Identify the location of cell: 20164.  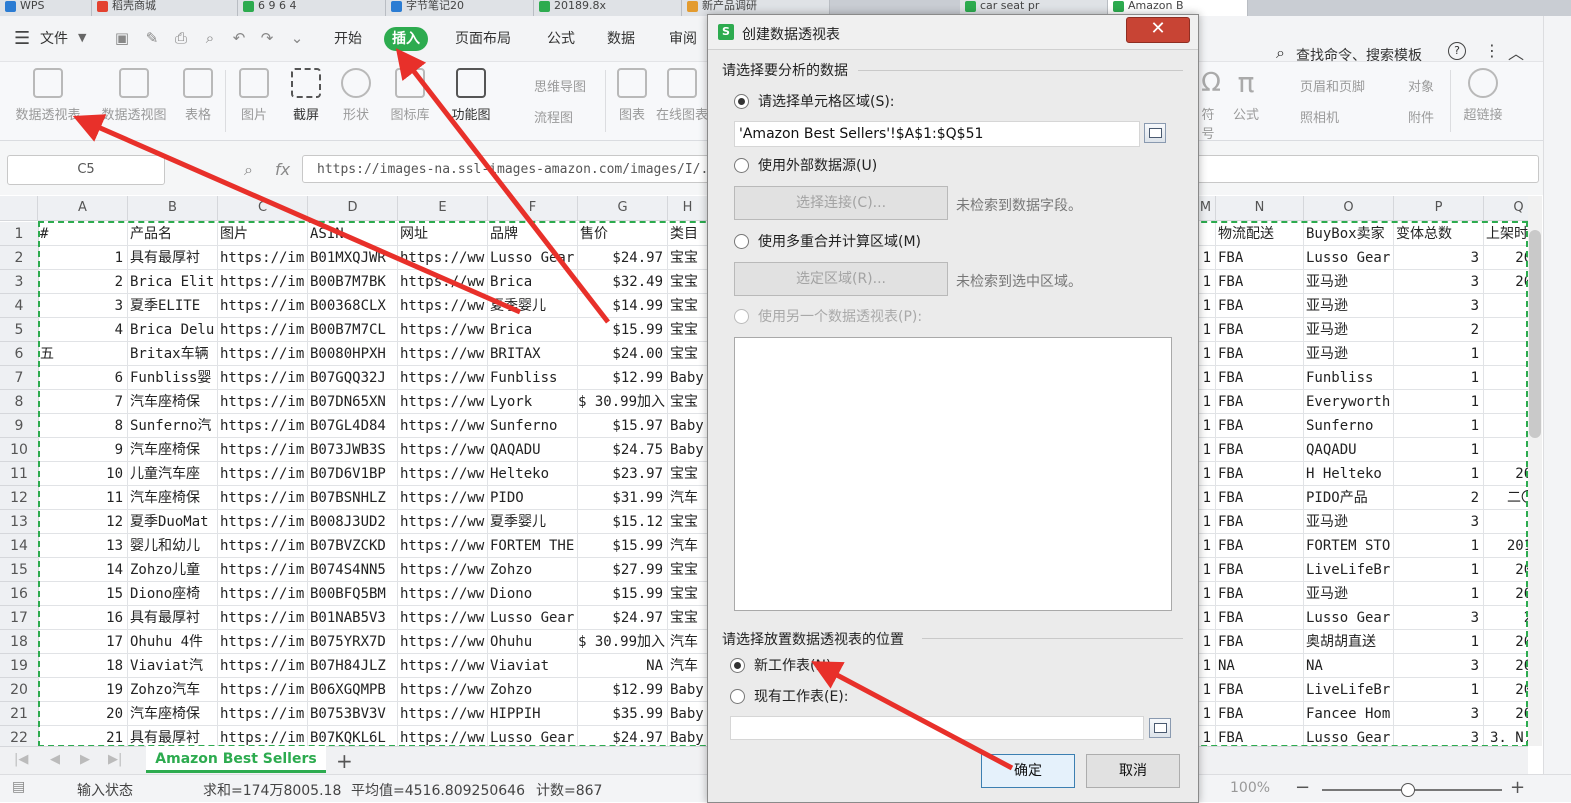
(1506, 546).